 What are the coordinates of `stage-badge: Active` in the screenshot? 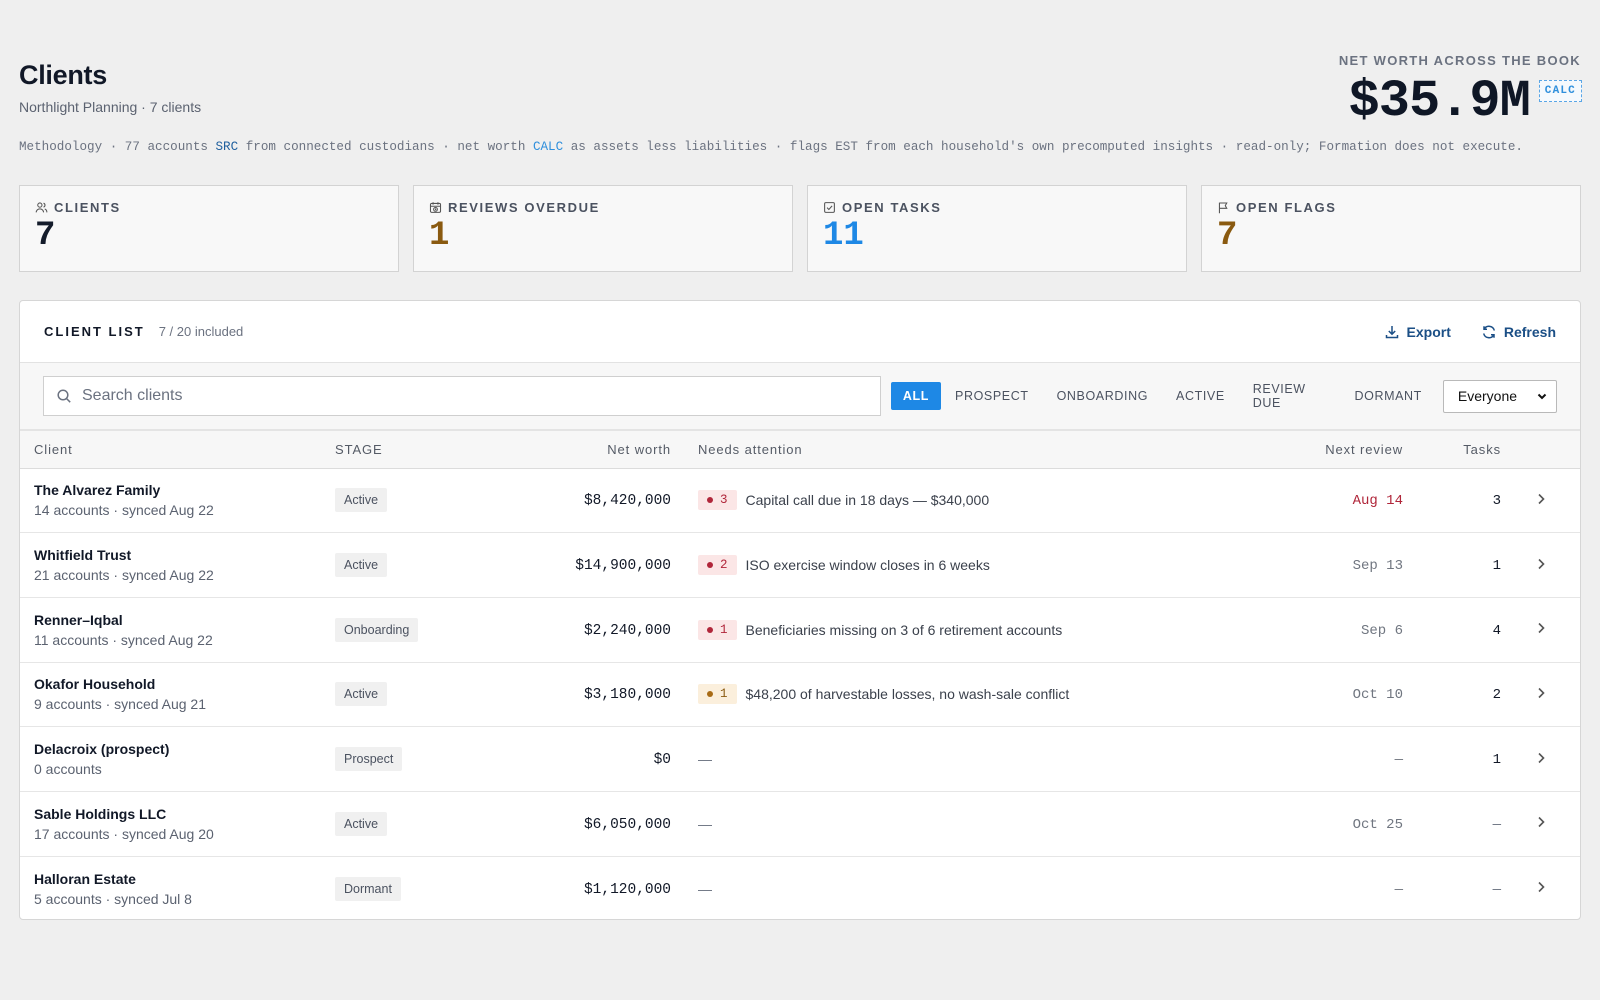 It's located at (361, 823).